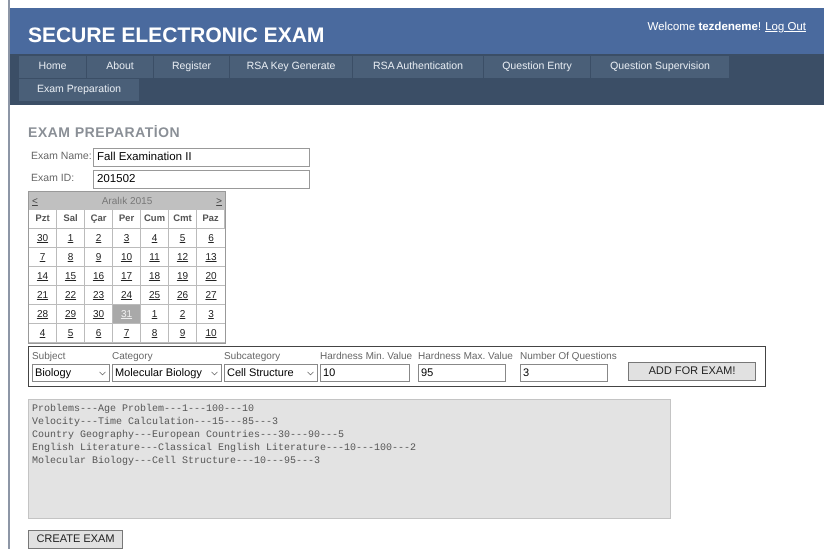 This screenshot has height=549, width=824. What do you see at coordinates (692, 371) in the screenshot?
I see `add-button: ADD FOR EXAM!` at bounding box center [692, 371].